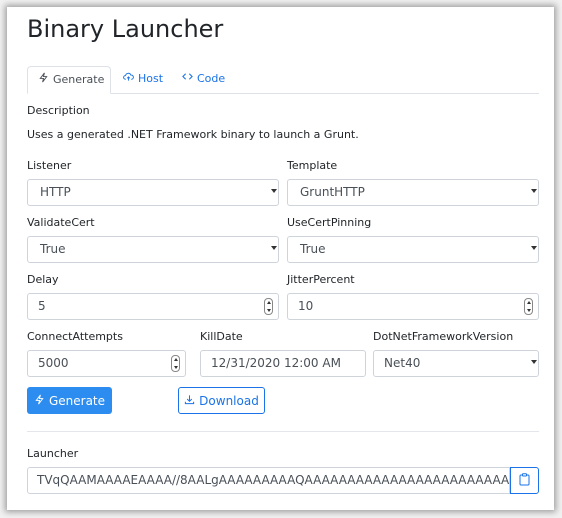  Describe the element at coordinates (42, 306) in the screenshot. I see `delay-value: 5` at that location.